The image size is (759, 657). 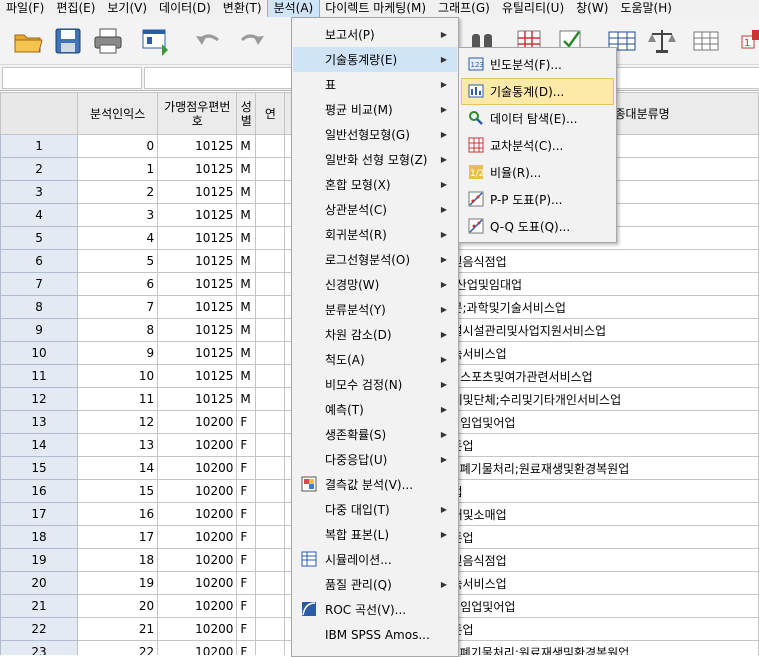 I want to click on analyze-menu-item-11: 분류분석(Y) ▶, so click(x=375, y=309).